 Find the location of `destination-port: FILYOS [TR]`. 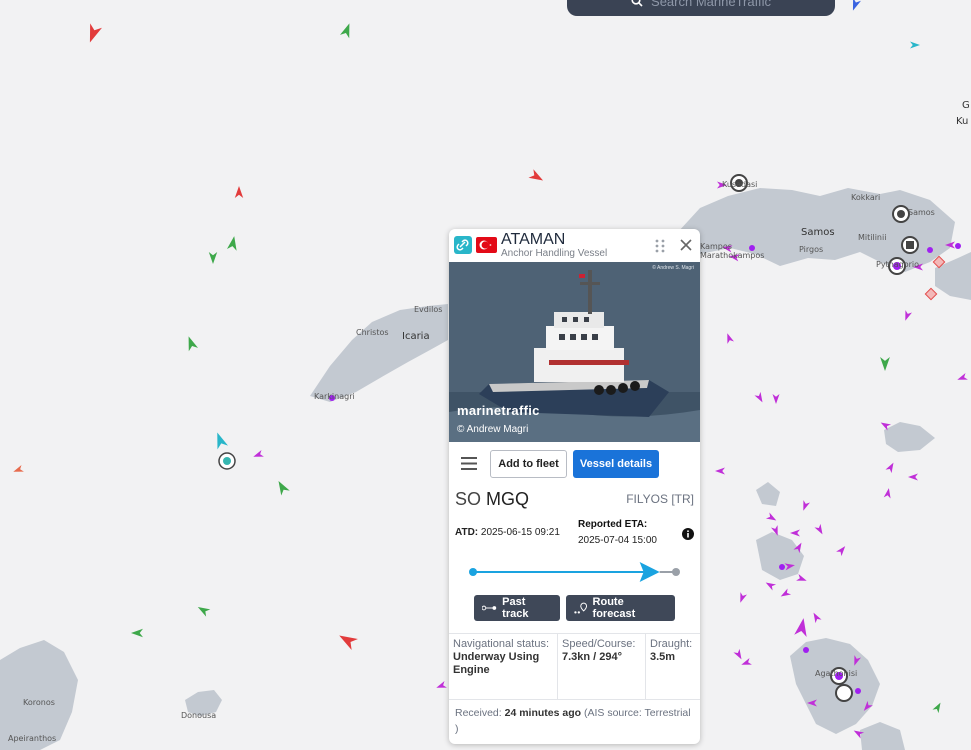

destination-port: FILYOS [TR] is located at coordinates (660, 499).